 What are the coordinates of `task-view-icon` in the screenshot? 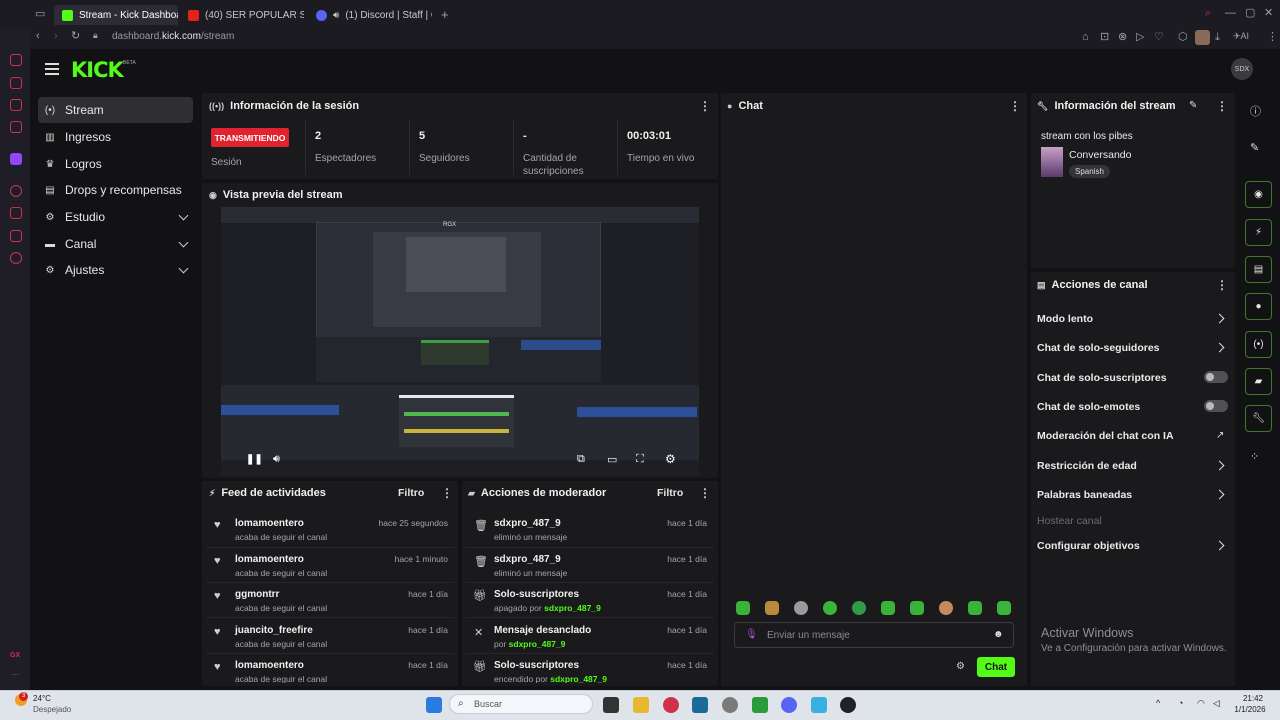 It's located at (611, 705).